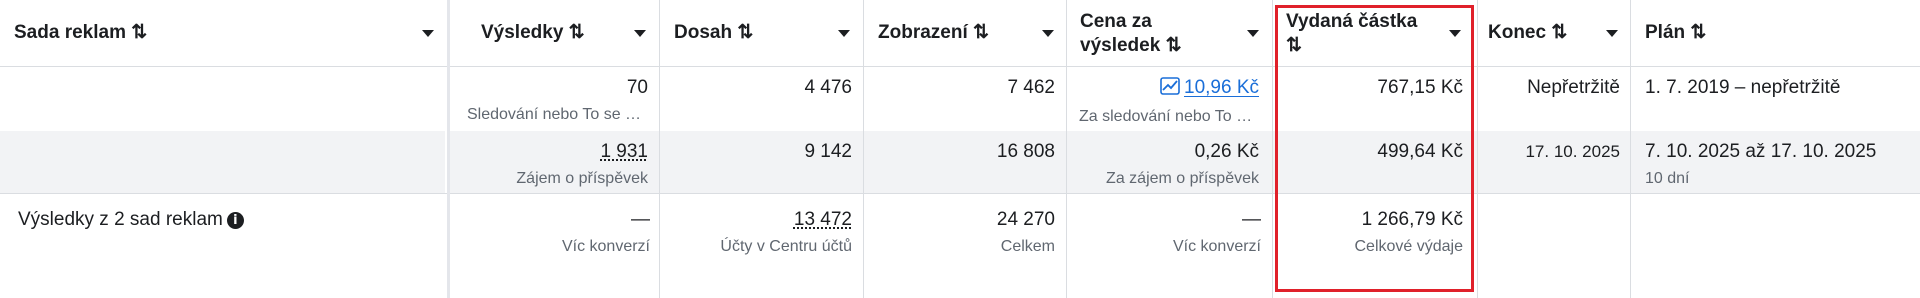 The width and height of the screenshot is (1920, 298). What do you see at coordinates (1170, 89) in the screenshot?
I see `trend-chart-icon` at bounding box center [1170, 89].